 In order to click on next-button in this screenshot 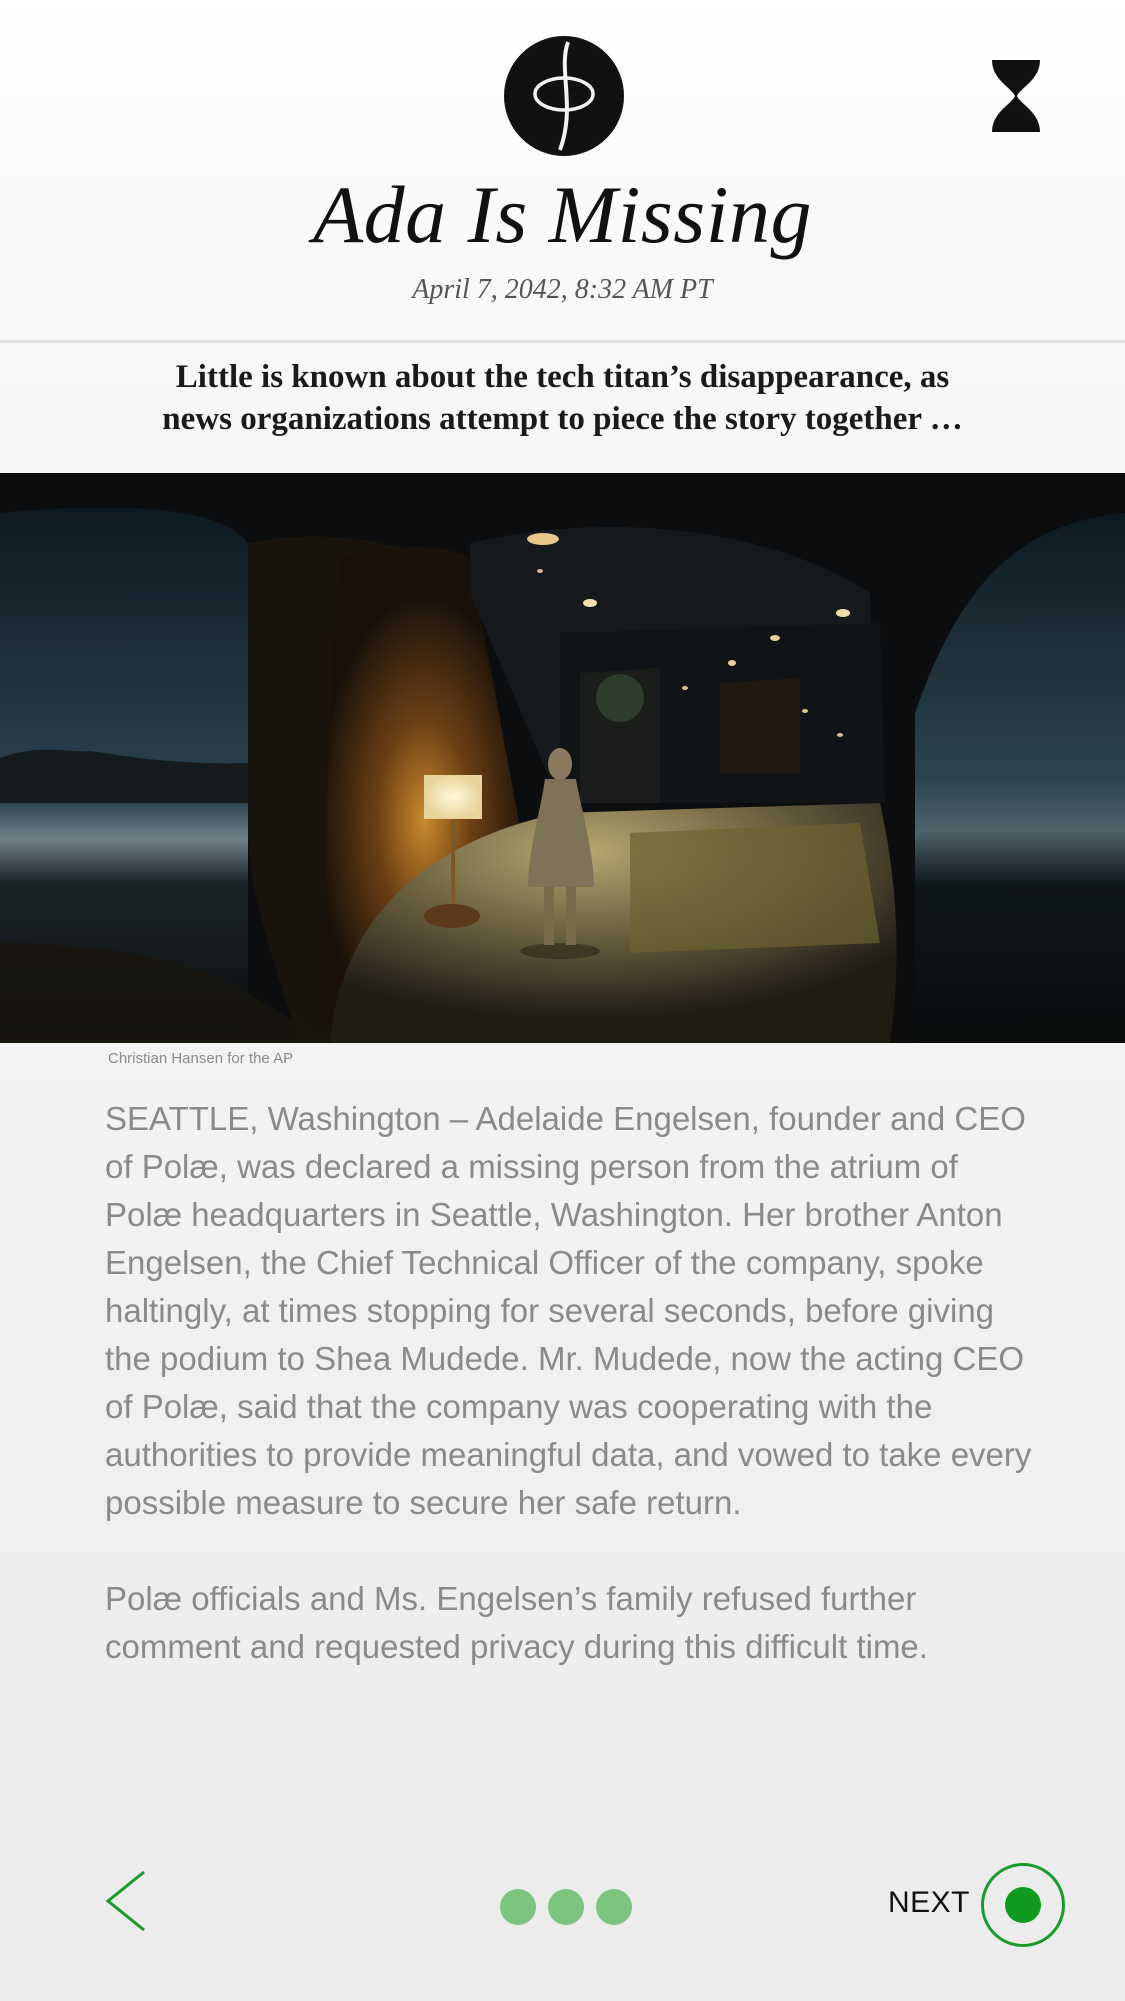, I will do `click(1023, 1905)`.